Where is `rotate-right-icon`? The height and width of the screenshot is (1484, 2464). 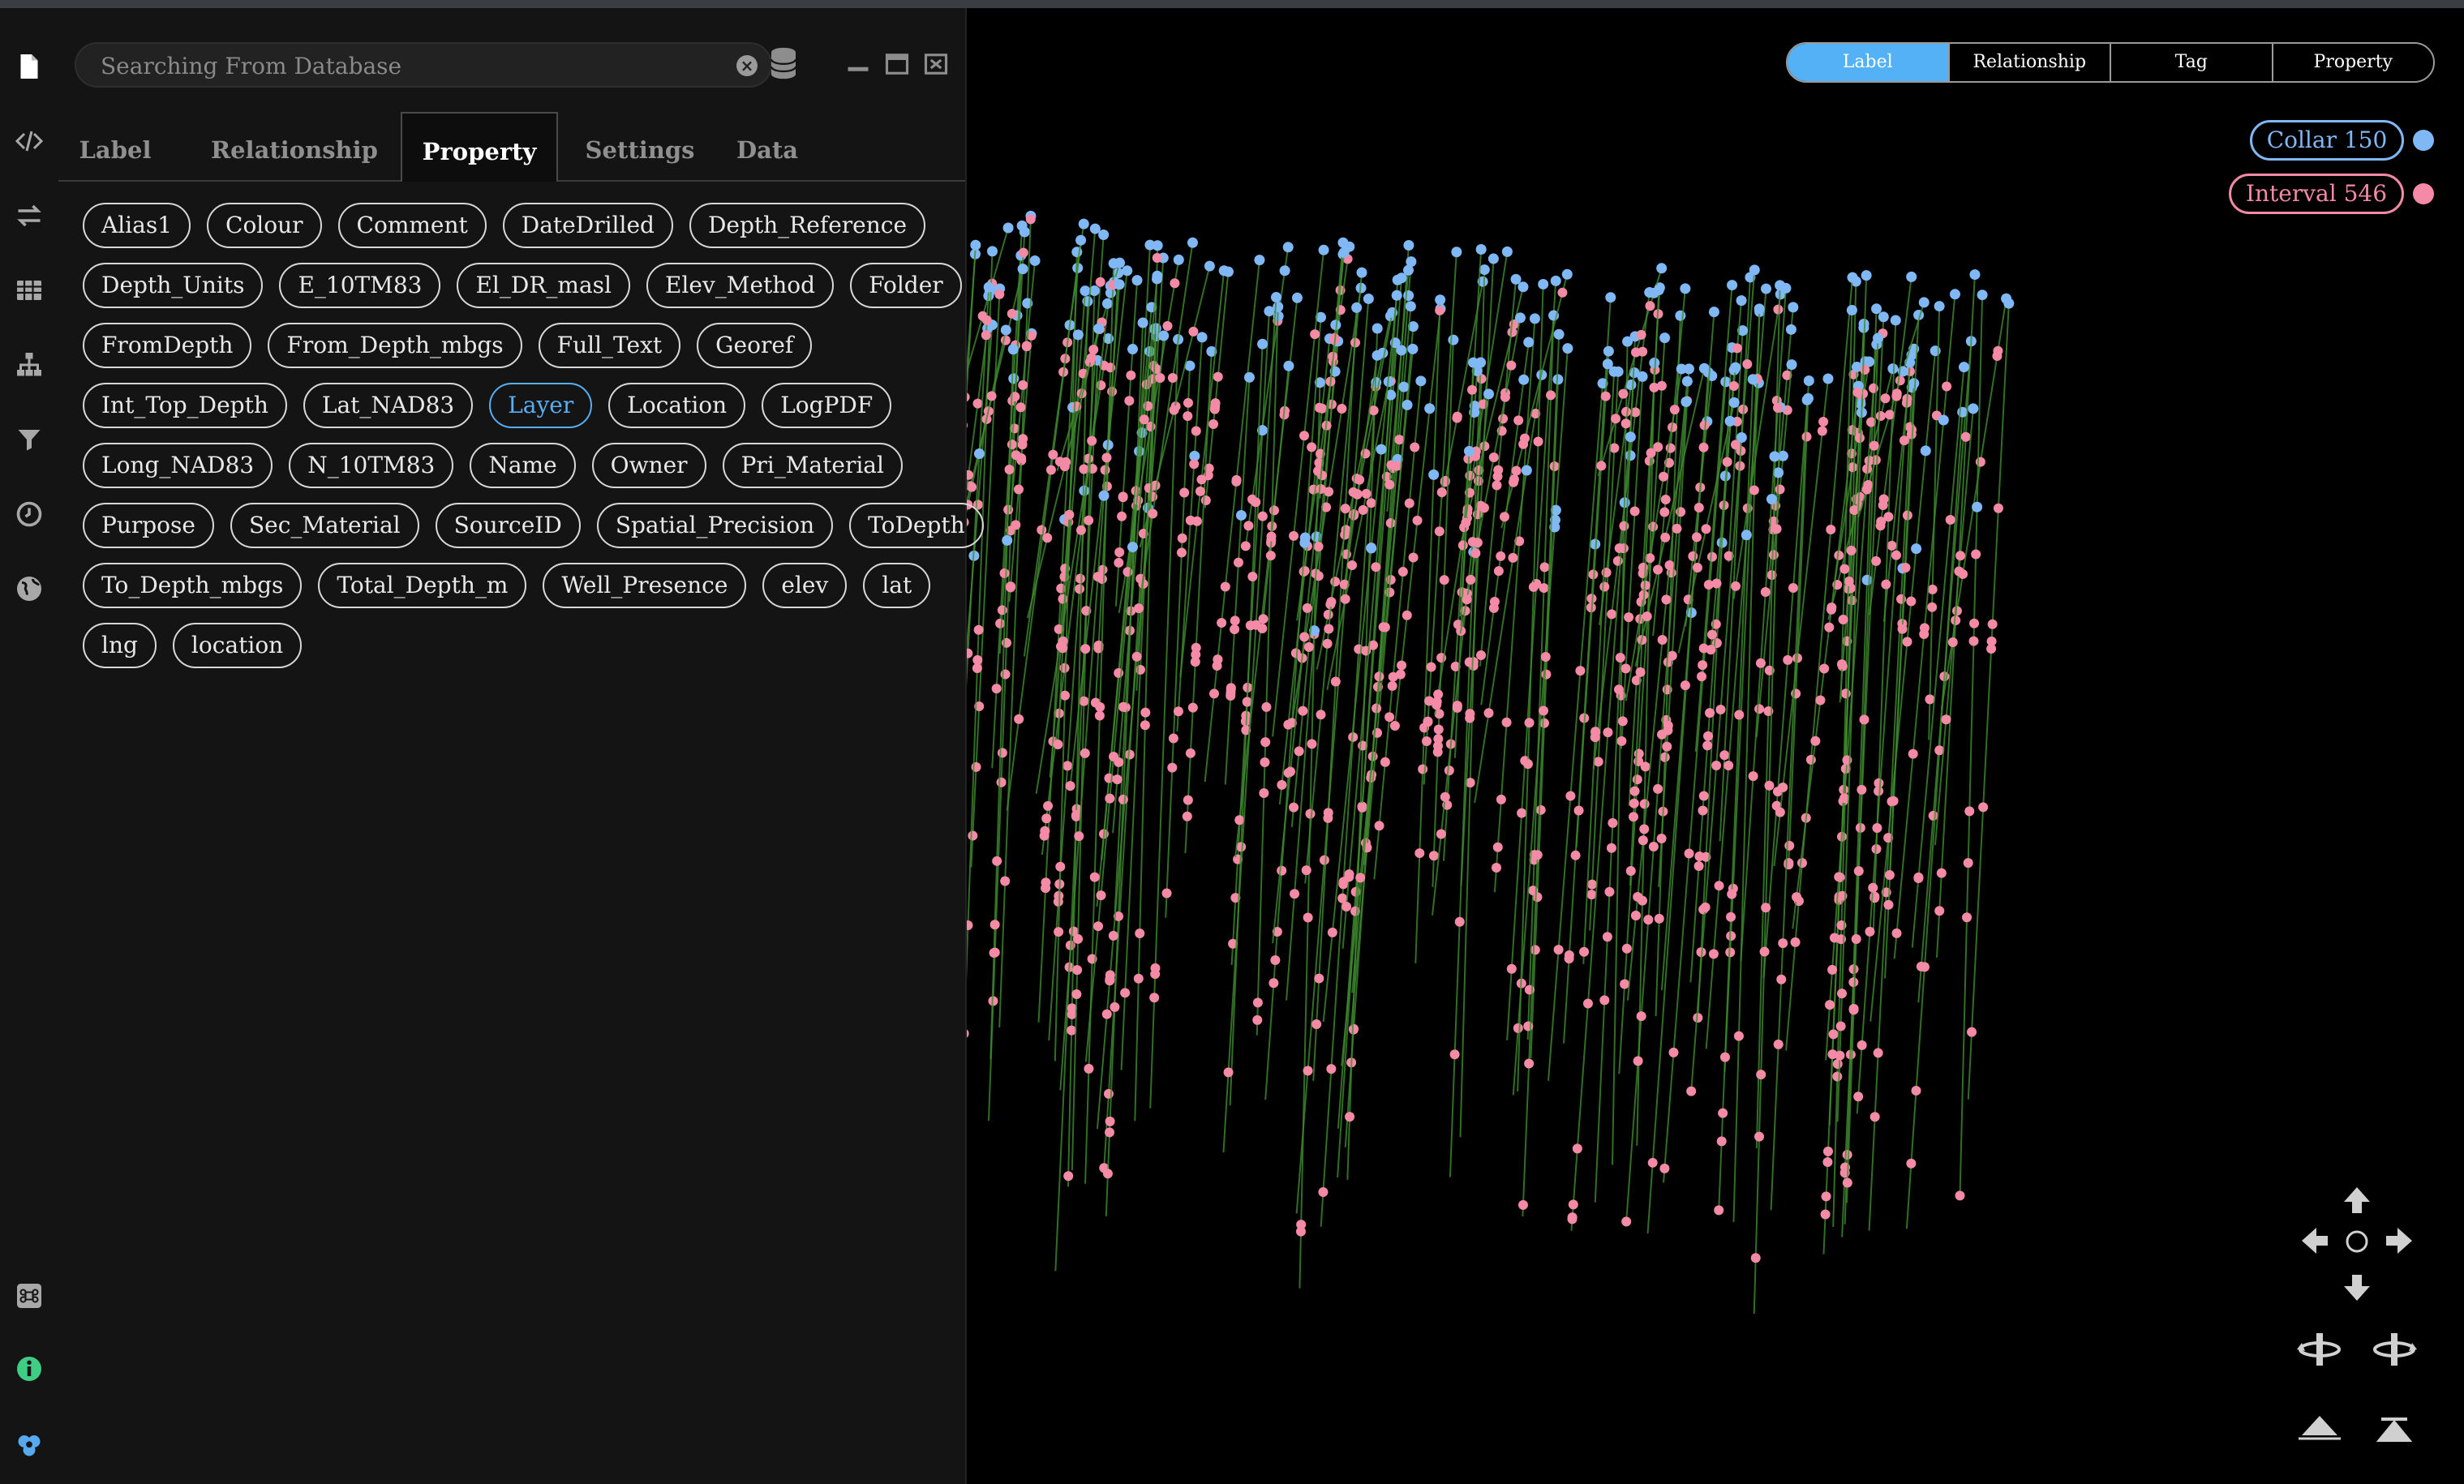 rotate-right-icon is located at coordinates (2394, 1349).